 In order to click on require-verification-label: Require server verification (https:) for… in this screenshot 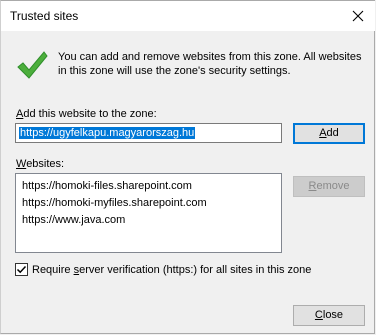, I will do `click(171, 270)`.